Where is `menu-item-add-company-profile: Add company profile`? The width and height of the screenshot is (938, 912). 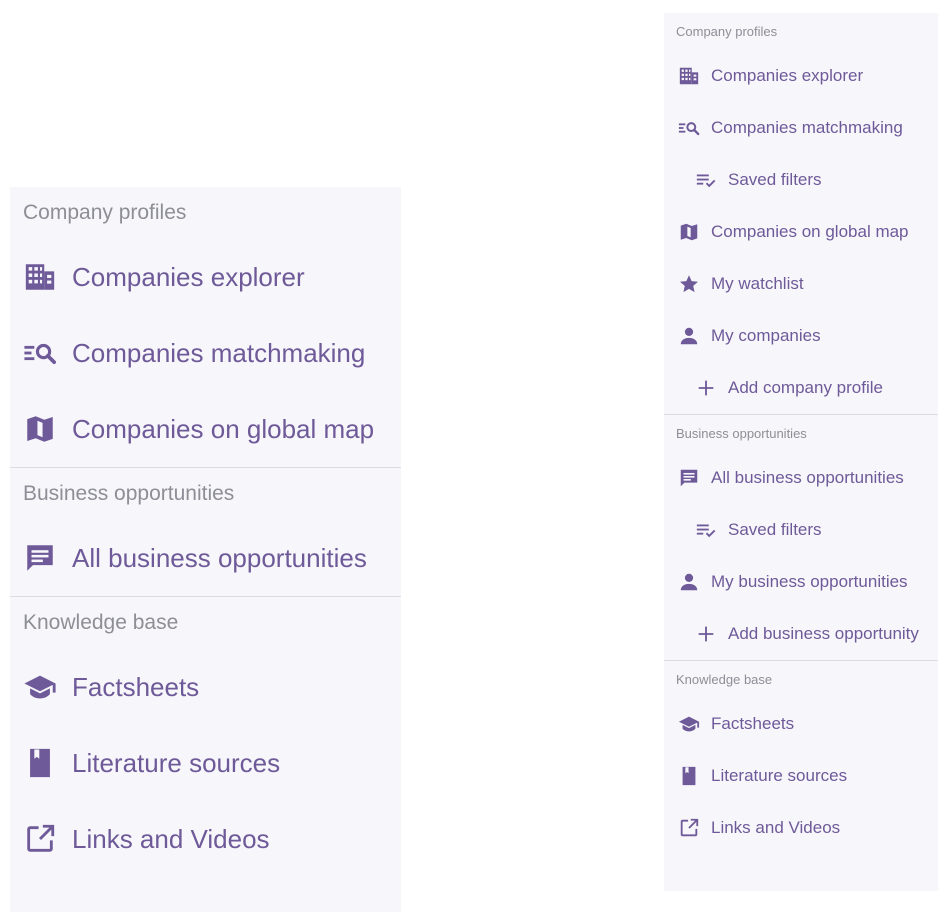 menu-item-add-company-profile: Add company profile is located at coordinates (801, 388).